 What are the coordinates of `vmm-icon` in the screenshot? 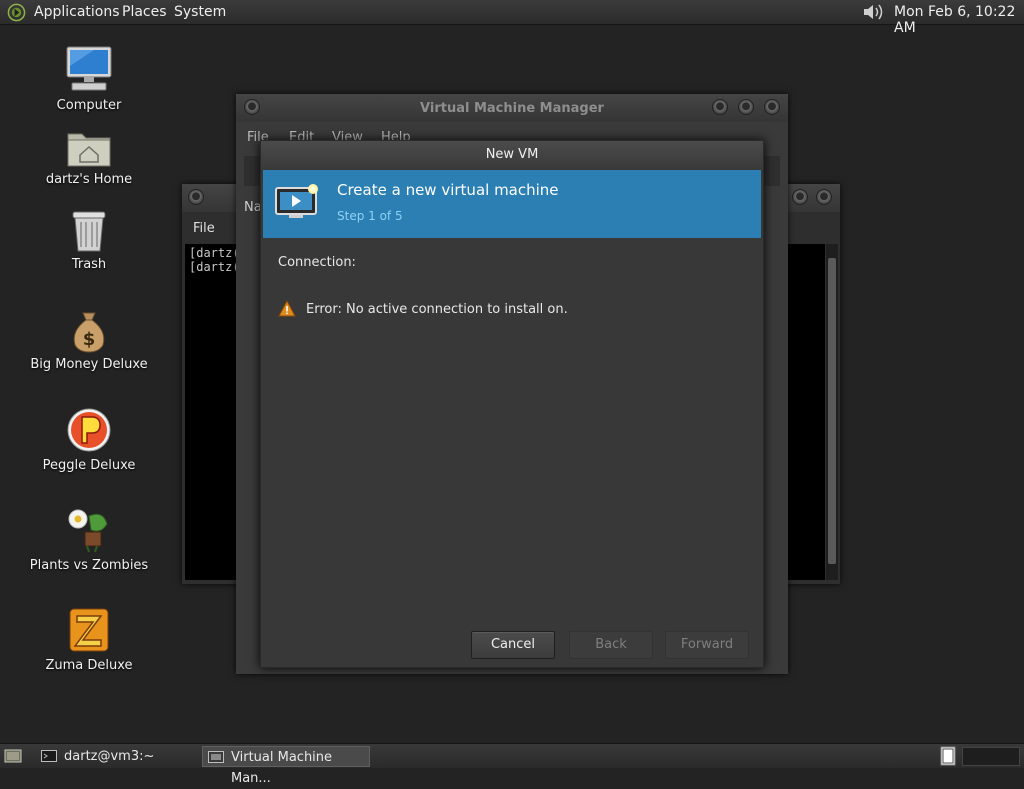 It's located at (216, 757).